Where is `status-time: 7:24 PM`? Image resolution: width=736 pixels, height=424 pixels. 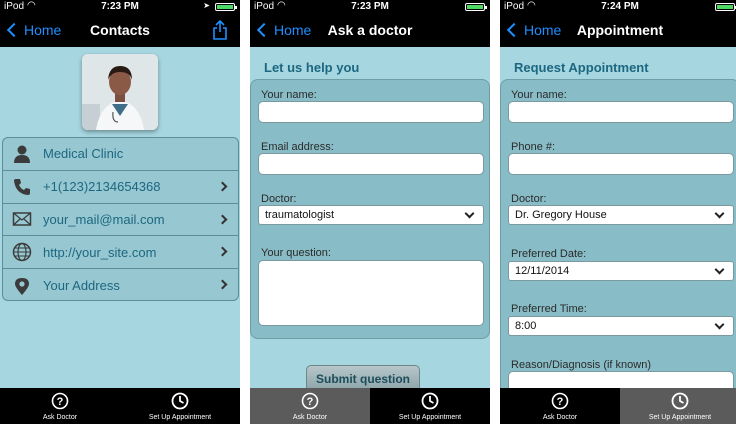
status-time: 7:24 PM is located at coordinates (620, 6).